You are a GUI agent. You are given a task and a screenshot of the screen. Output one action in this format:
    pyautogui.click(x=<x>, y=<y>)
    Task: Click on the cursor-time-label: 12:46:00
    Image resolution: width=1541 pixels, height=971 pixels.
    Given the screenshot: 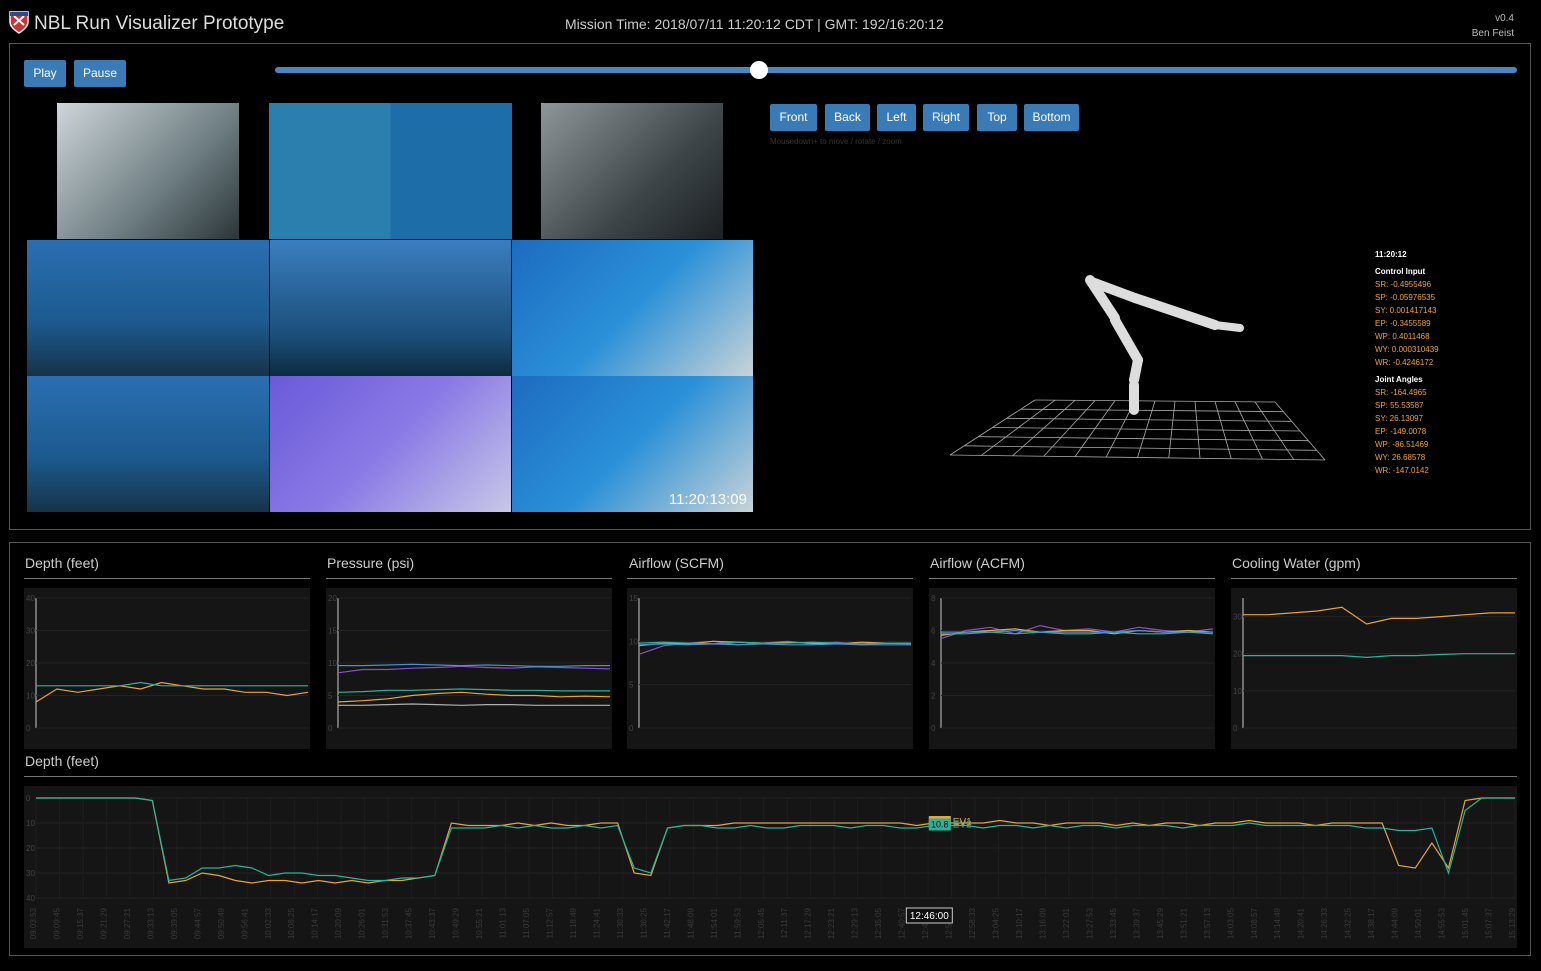 What is the action you would take?
    pyautogui.click(x=929, y=916)
    